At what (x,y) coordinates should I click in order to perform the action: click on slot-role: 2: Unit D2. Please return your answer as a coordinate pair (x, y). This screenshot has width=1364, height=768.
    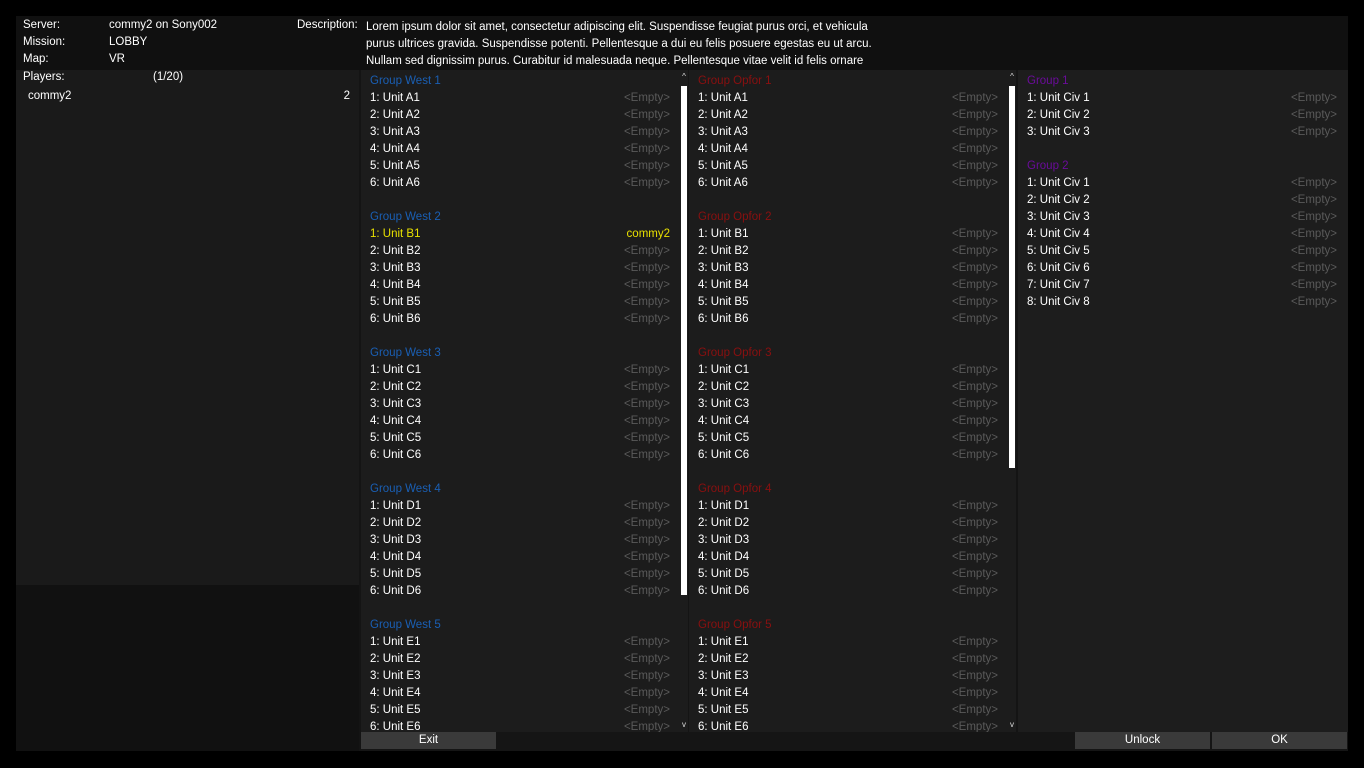
    Looking at the image, I should click on (396, 523).